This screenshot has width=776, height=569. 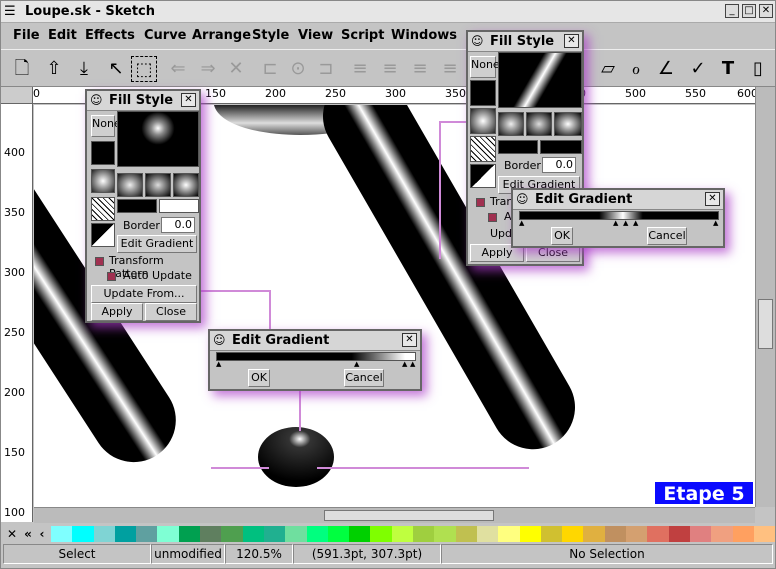 What do you see at coordinates (298, 69) in the screenshot?
I see `align-center-icon: ⊙` at bounding box center [298, 69].